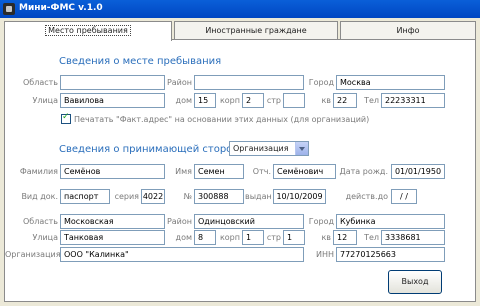  I want to click on host-korp-input: 1, so click(253, 237).